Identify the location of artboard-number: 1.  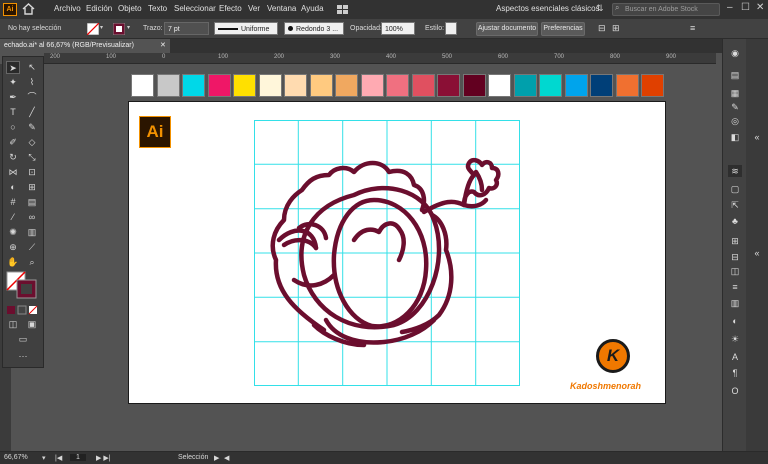
(78, 457).